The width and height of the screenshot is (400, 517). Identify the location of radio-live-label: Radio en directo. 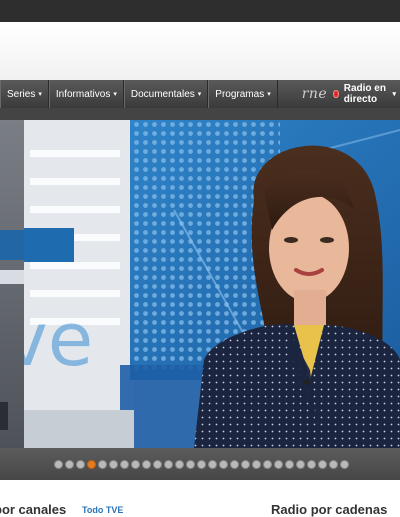
(364, 94).